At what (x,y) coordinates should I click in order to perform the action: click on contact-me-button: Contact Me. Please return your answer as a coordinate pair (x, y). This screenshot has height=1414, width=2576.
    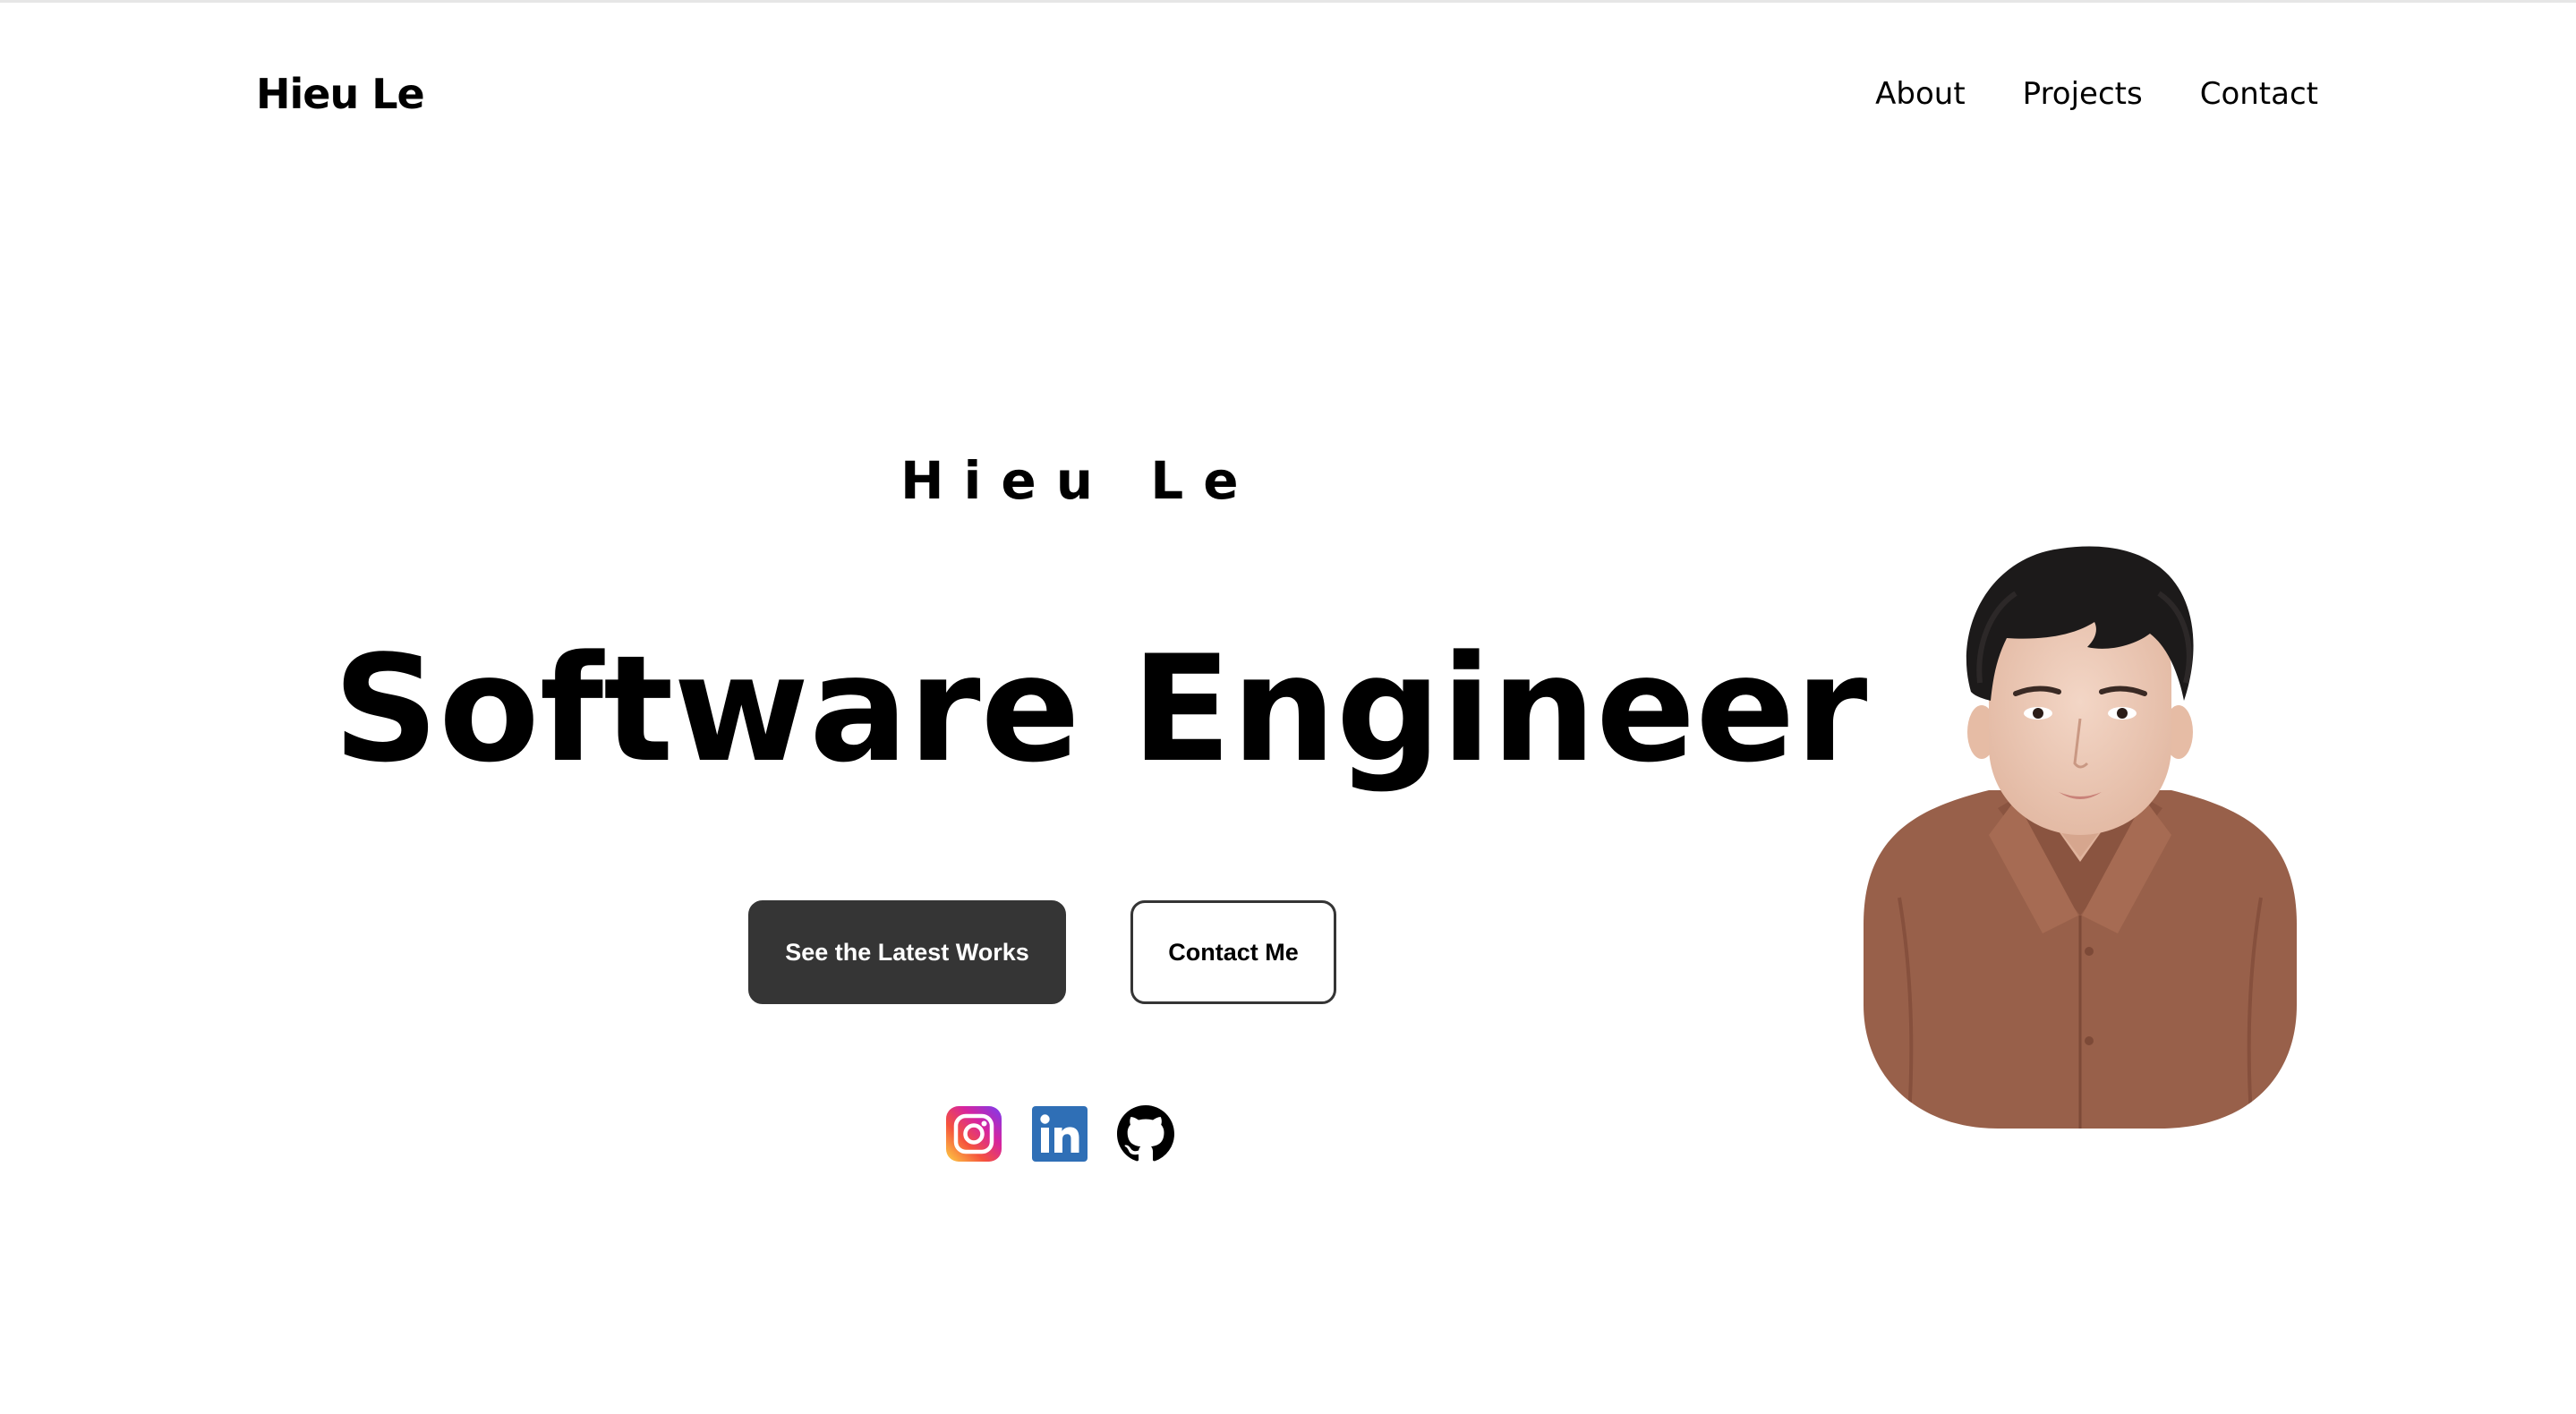
    Looking at the image, I should click on (1233, 952).